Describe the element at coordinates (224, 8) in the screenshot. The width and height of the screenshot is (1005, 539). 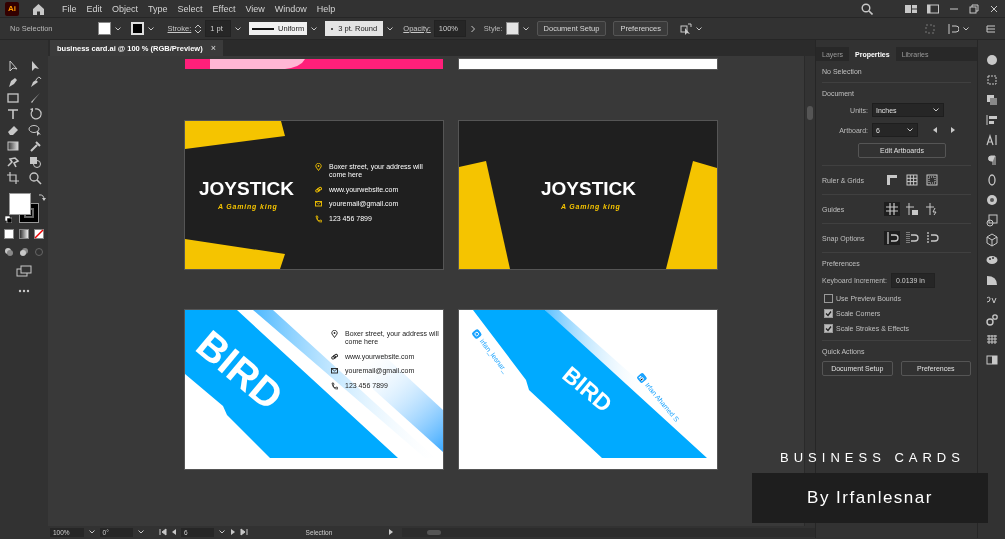
I see `menu-item: Effect` at that location.